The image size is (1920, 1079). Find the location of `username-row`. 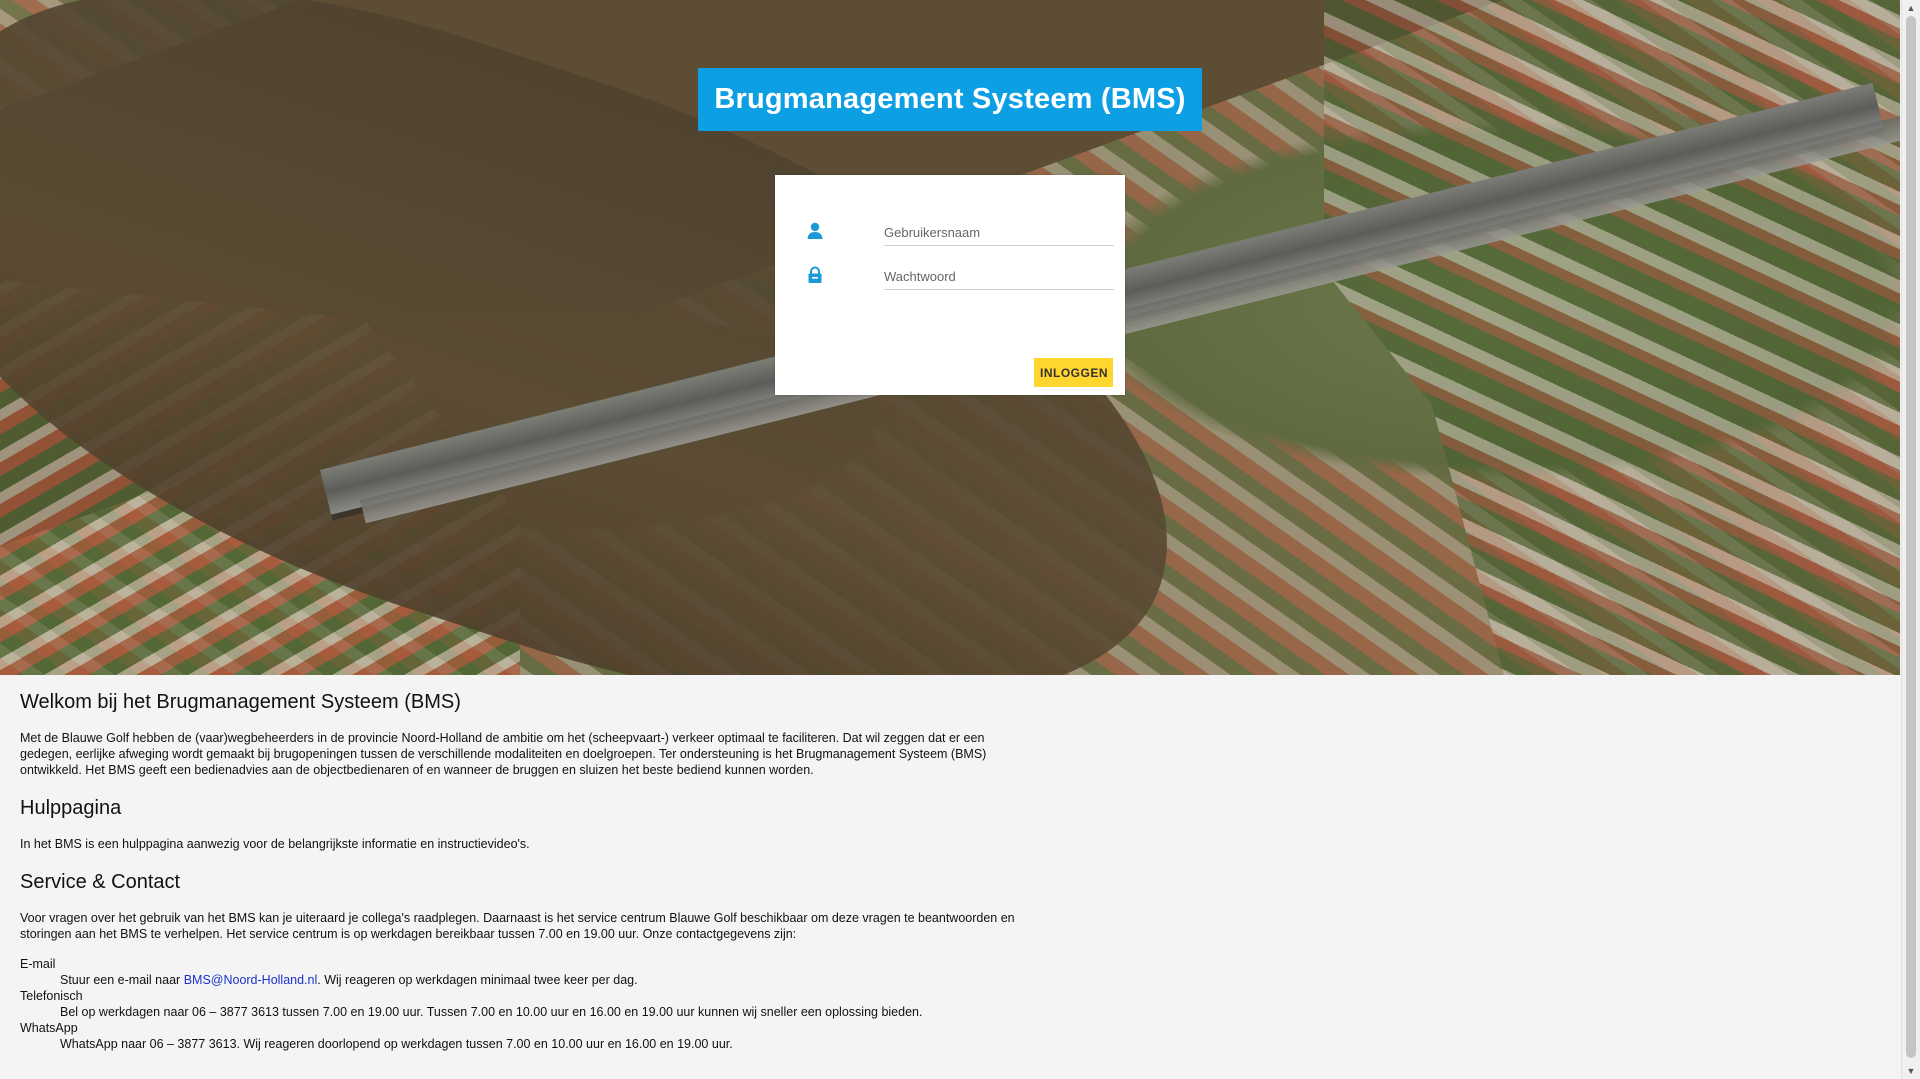

username-row is located at coordinates (959, 233).